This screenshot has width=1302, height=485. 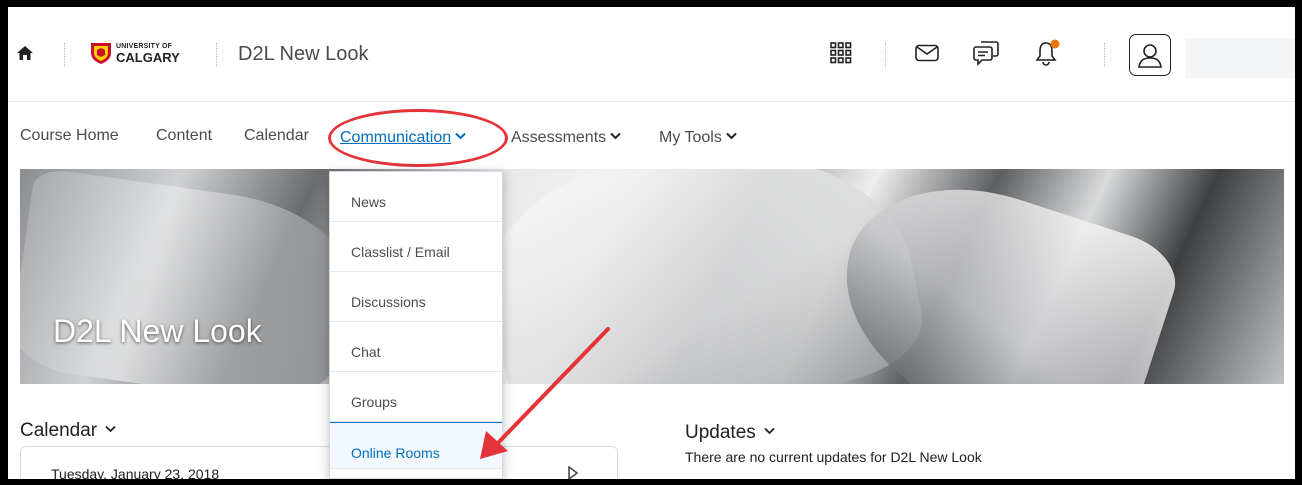 I want to click on mail-icon, so click(x=927, y=53).